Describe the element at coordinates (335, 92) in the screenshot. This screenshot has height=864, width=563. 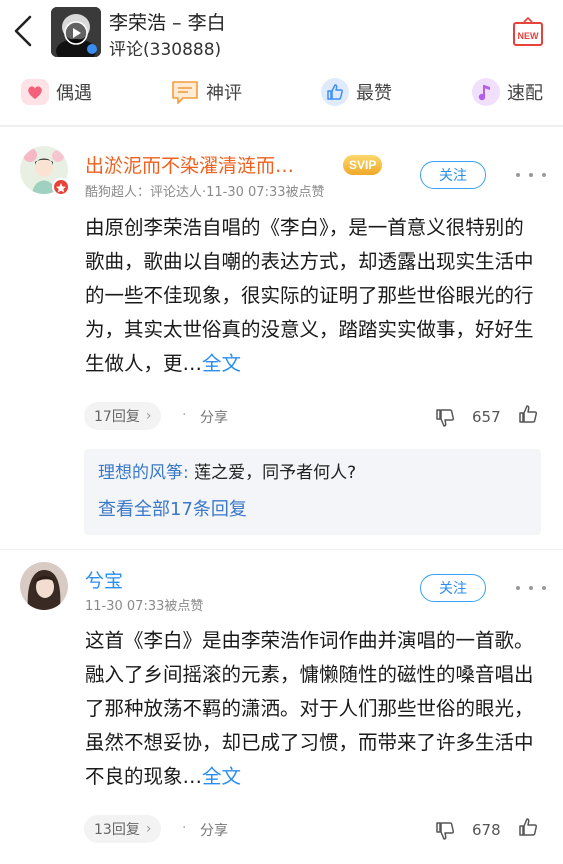
I see `thumbs-up-icon` at that location.